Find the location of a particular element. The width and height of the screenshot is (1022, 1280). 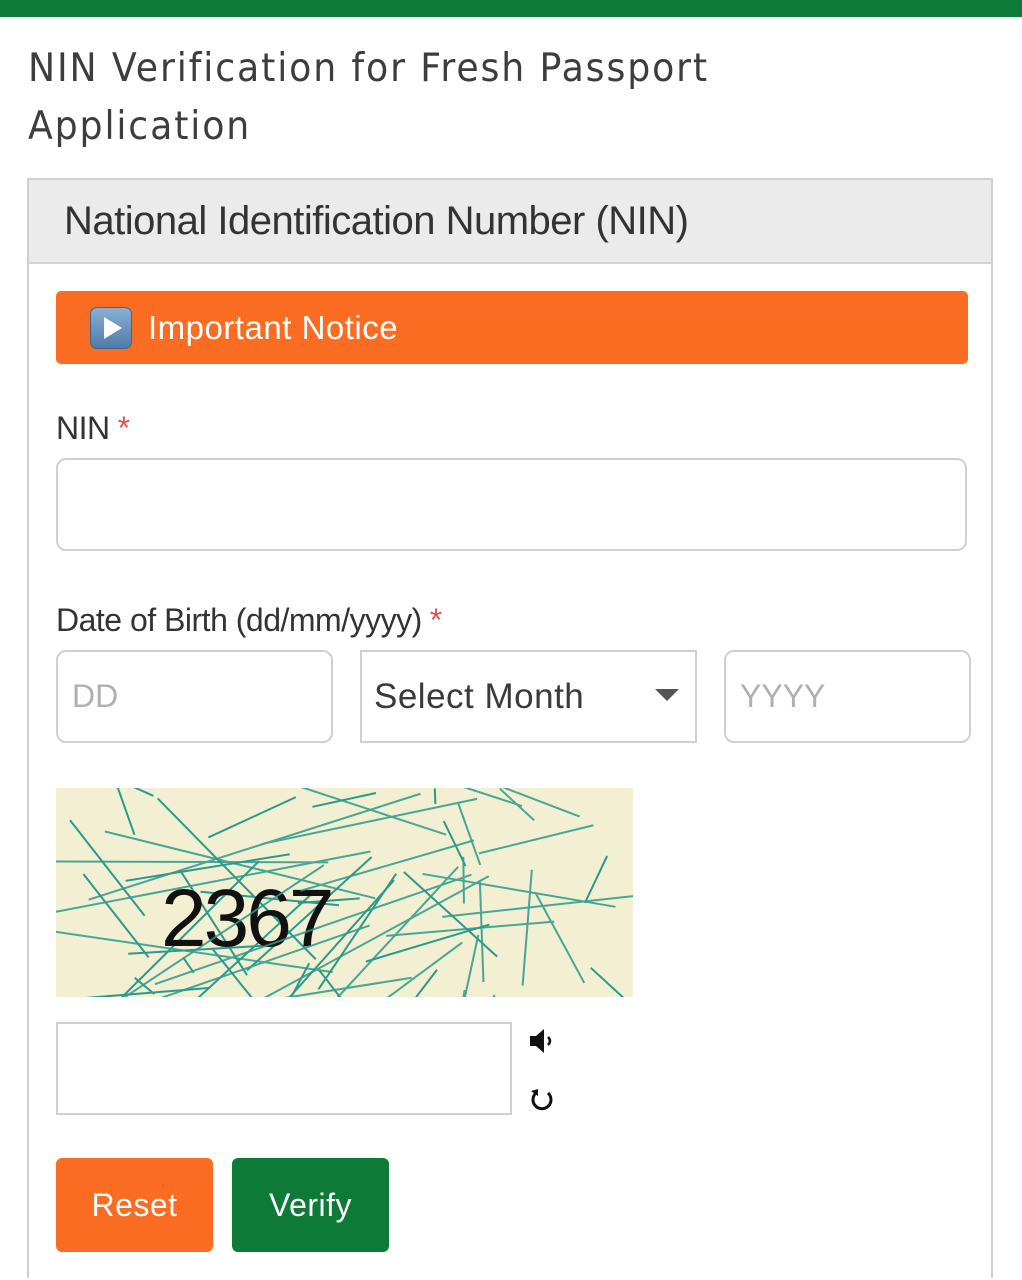

important-notice-button: Important Notice is located at coordinates (512, 327).